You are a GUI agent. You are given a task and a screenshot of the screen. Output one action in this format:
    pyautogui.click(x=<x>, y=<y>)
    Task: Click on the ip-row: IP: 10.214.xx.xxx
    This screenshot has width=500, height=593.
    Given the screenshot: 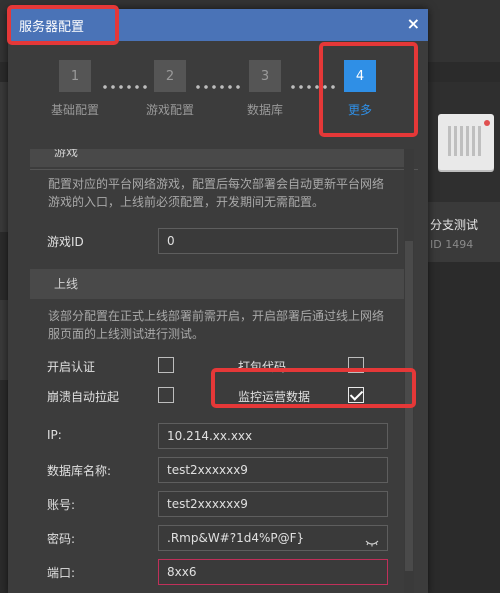 What is the action you would take?
    pyautogui.click(x=217, y=436)
    